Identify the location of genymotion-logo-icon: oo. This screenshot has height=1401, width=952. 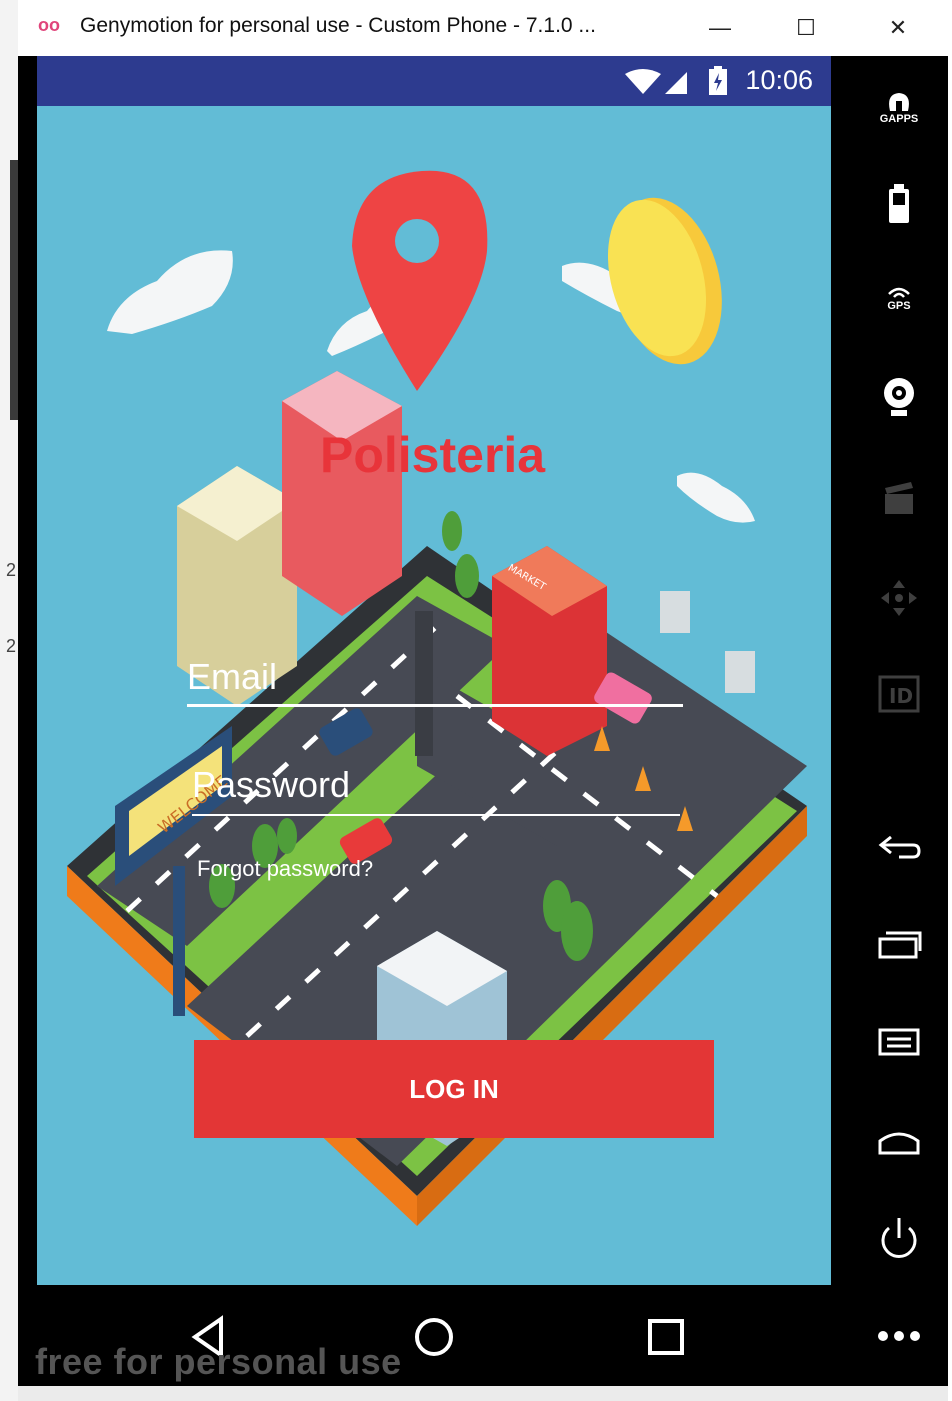
(49, 25).